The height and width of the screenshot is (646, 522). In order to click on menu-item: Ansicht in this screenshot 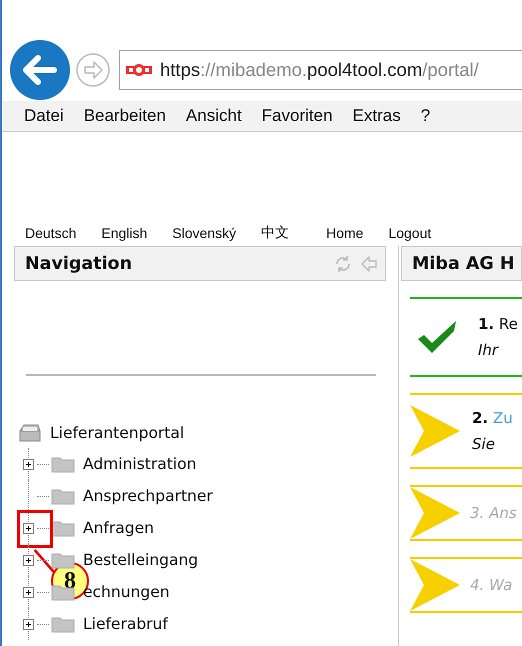, I will do `click(214, 116)`.